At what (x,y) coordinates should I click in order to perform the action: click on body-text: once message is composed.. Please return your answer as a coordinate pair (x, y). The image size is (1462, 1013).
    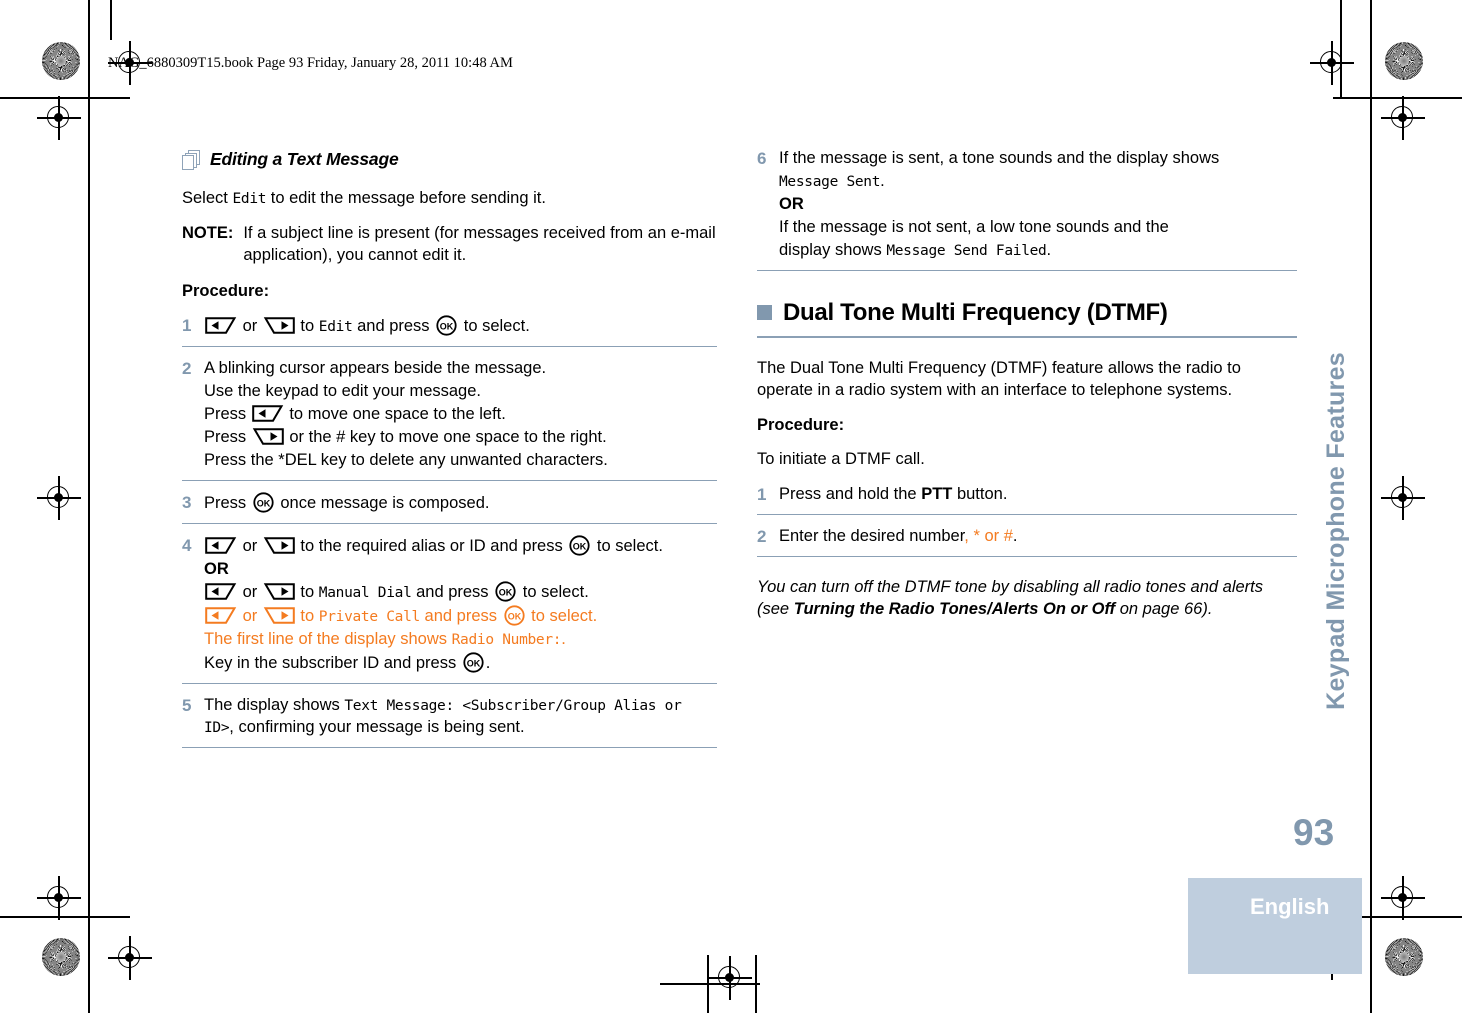
    Looking at the image, I should click on (382, 502).